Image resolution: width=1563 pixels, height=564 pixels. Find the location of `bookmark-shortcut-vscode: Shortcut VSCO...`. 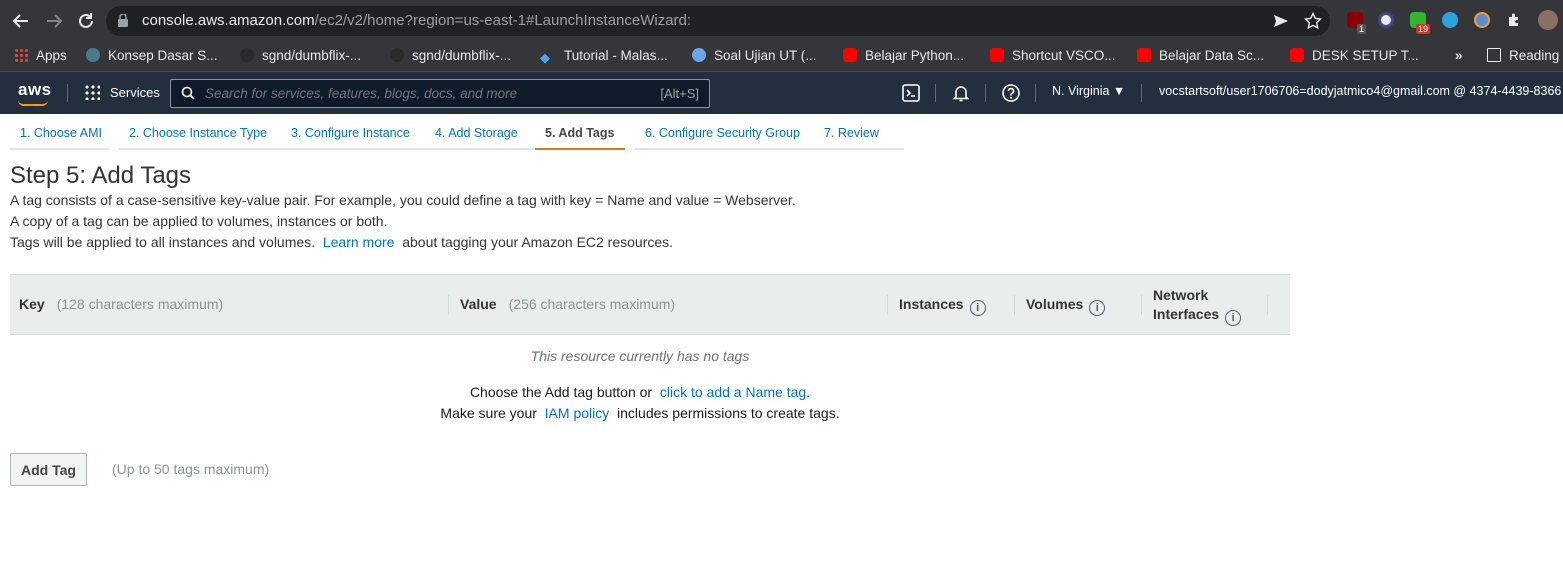

bookmark-shortcut-vscode: Shortcut VSCO... is located at coordinates (1053, 56).